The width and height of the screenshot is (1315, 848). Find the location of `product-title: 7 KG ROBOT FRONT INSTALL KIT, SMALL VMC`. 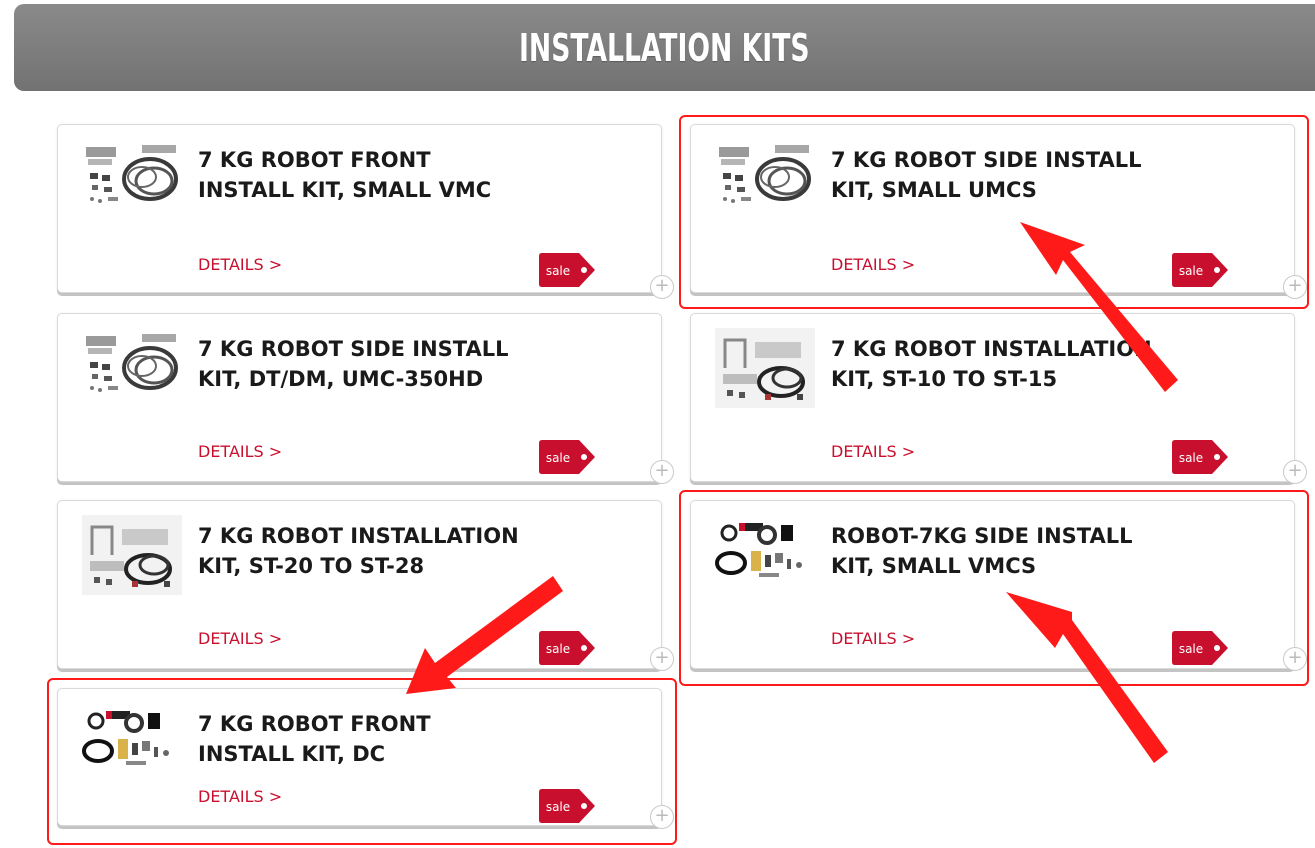

product-title: 7 KG ROBOT FRONT INSTALL KIT, SMALL VMC is located at coordinates (363, 175).